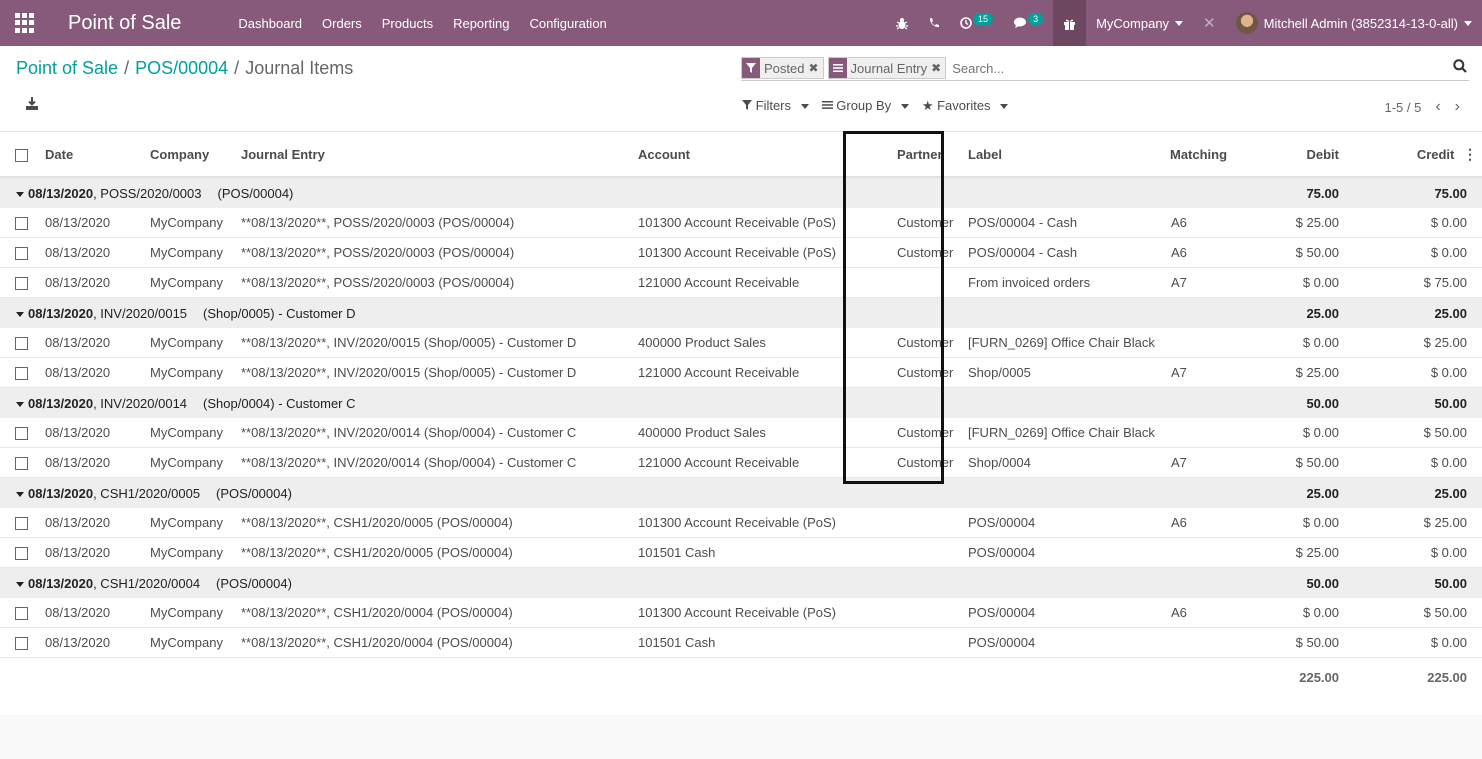  I want to click on search-facet-journal-entry: Journal Entry ✖, so click(887, 68).